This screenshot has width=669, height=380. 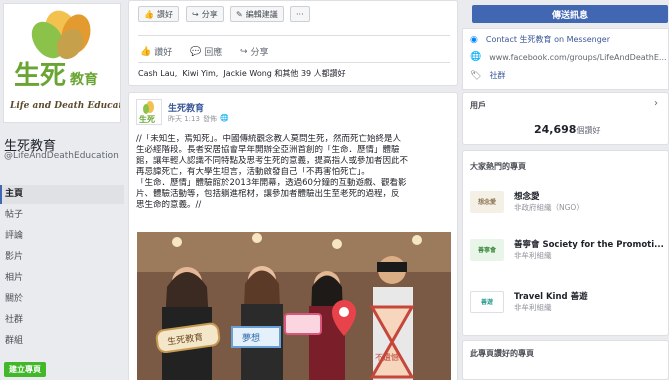 What do you see at coordinates (62, 257) in the screenshot?
I see `nav-videos: 影片` at bounding box center [62, 257].